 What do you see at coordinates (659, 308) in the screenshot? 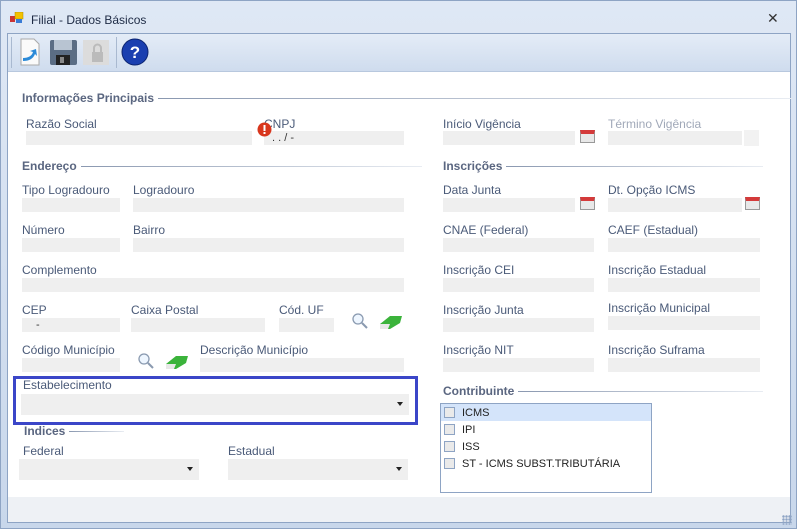
I see `inscricao-municipal-label: Inscrição Municipal` at bounding box center [659, 308].